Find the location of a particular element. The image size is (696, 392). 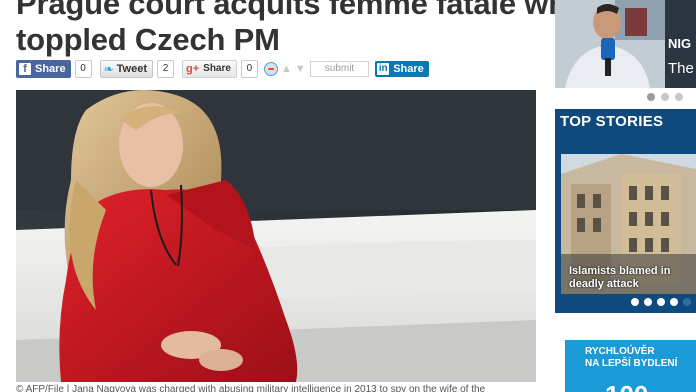

facebook-icon: f is located at coordinates (25, 68).